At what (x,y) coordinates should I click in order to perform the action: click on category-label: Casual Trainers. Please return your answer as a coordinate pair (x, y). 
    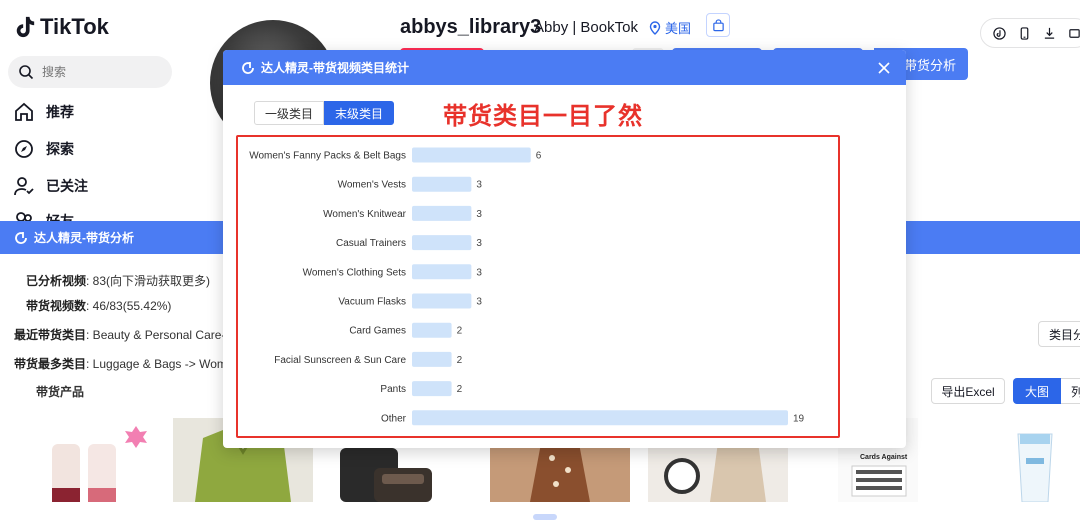
    Looking at the image, I should click on (371, 243).